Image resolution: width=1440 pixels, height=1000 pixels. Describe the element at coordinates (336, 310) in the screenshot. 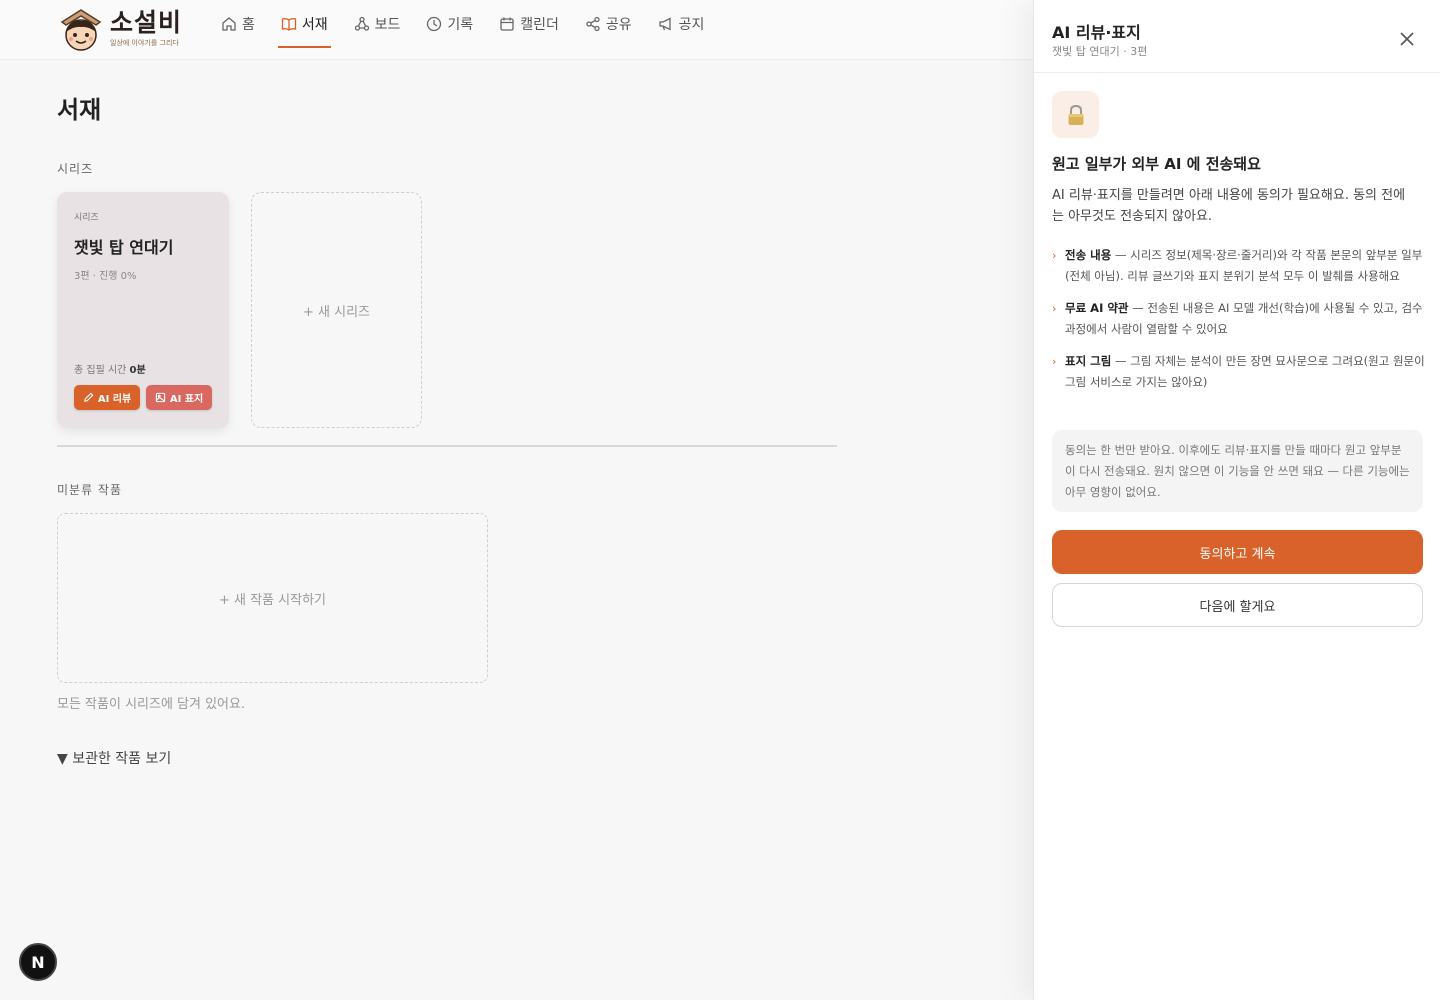

I see `new-series-button: + 새 시리즈` at that location.